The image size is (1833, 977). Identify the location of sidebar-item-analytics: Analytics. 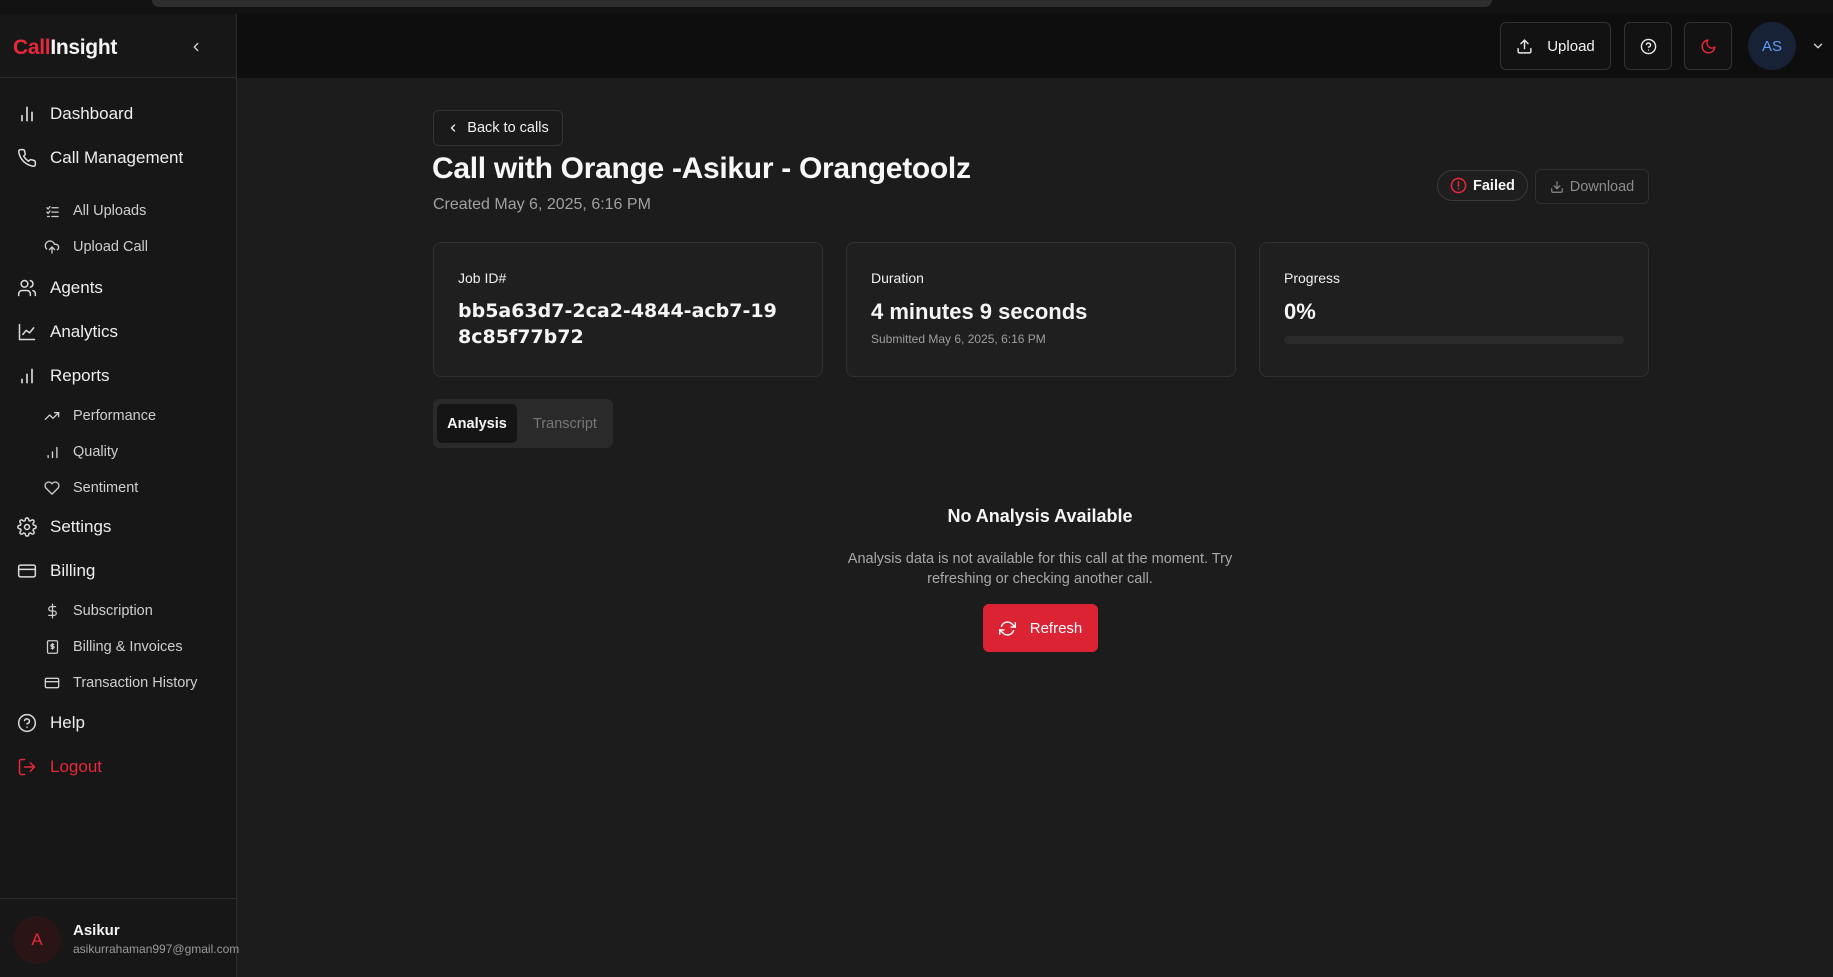
(67, 332).